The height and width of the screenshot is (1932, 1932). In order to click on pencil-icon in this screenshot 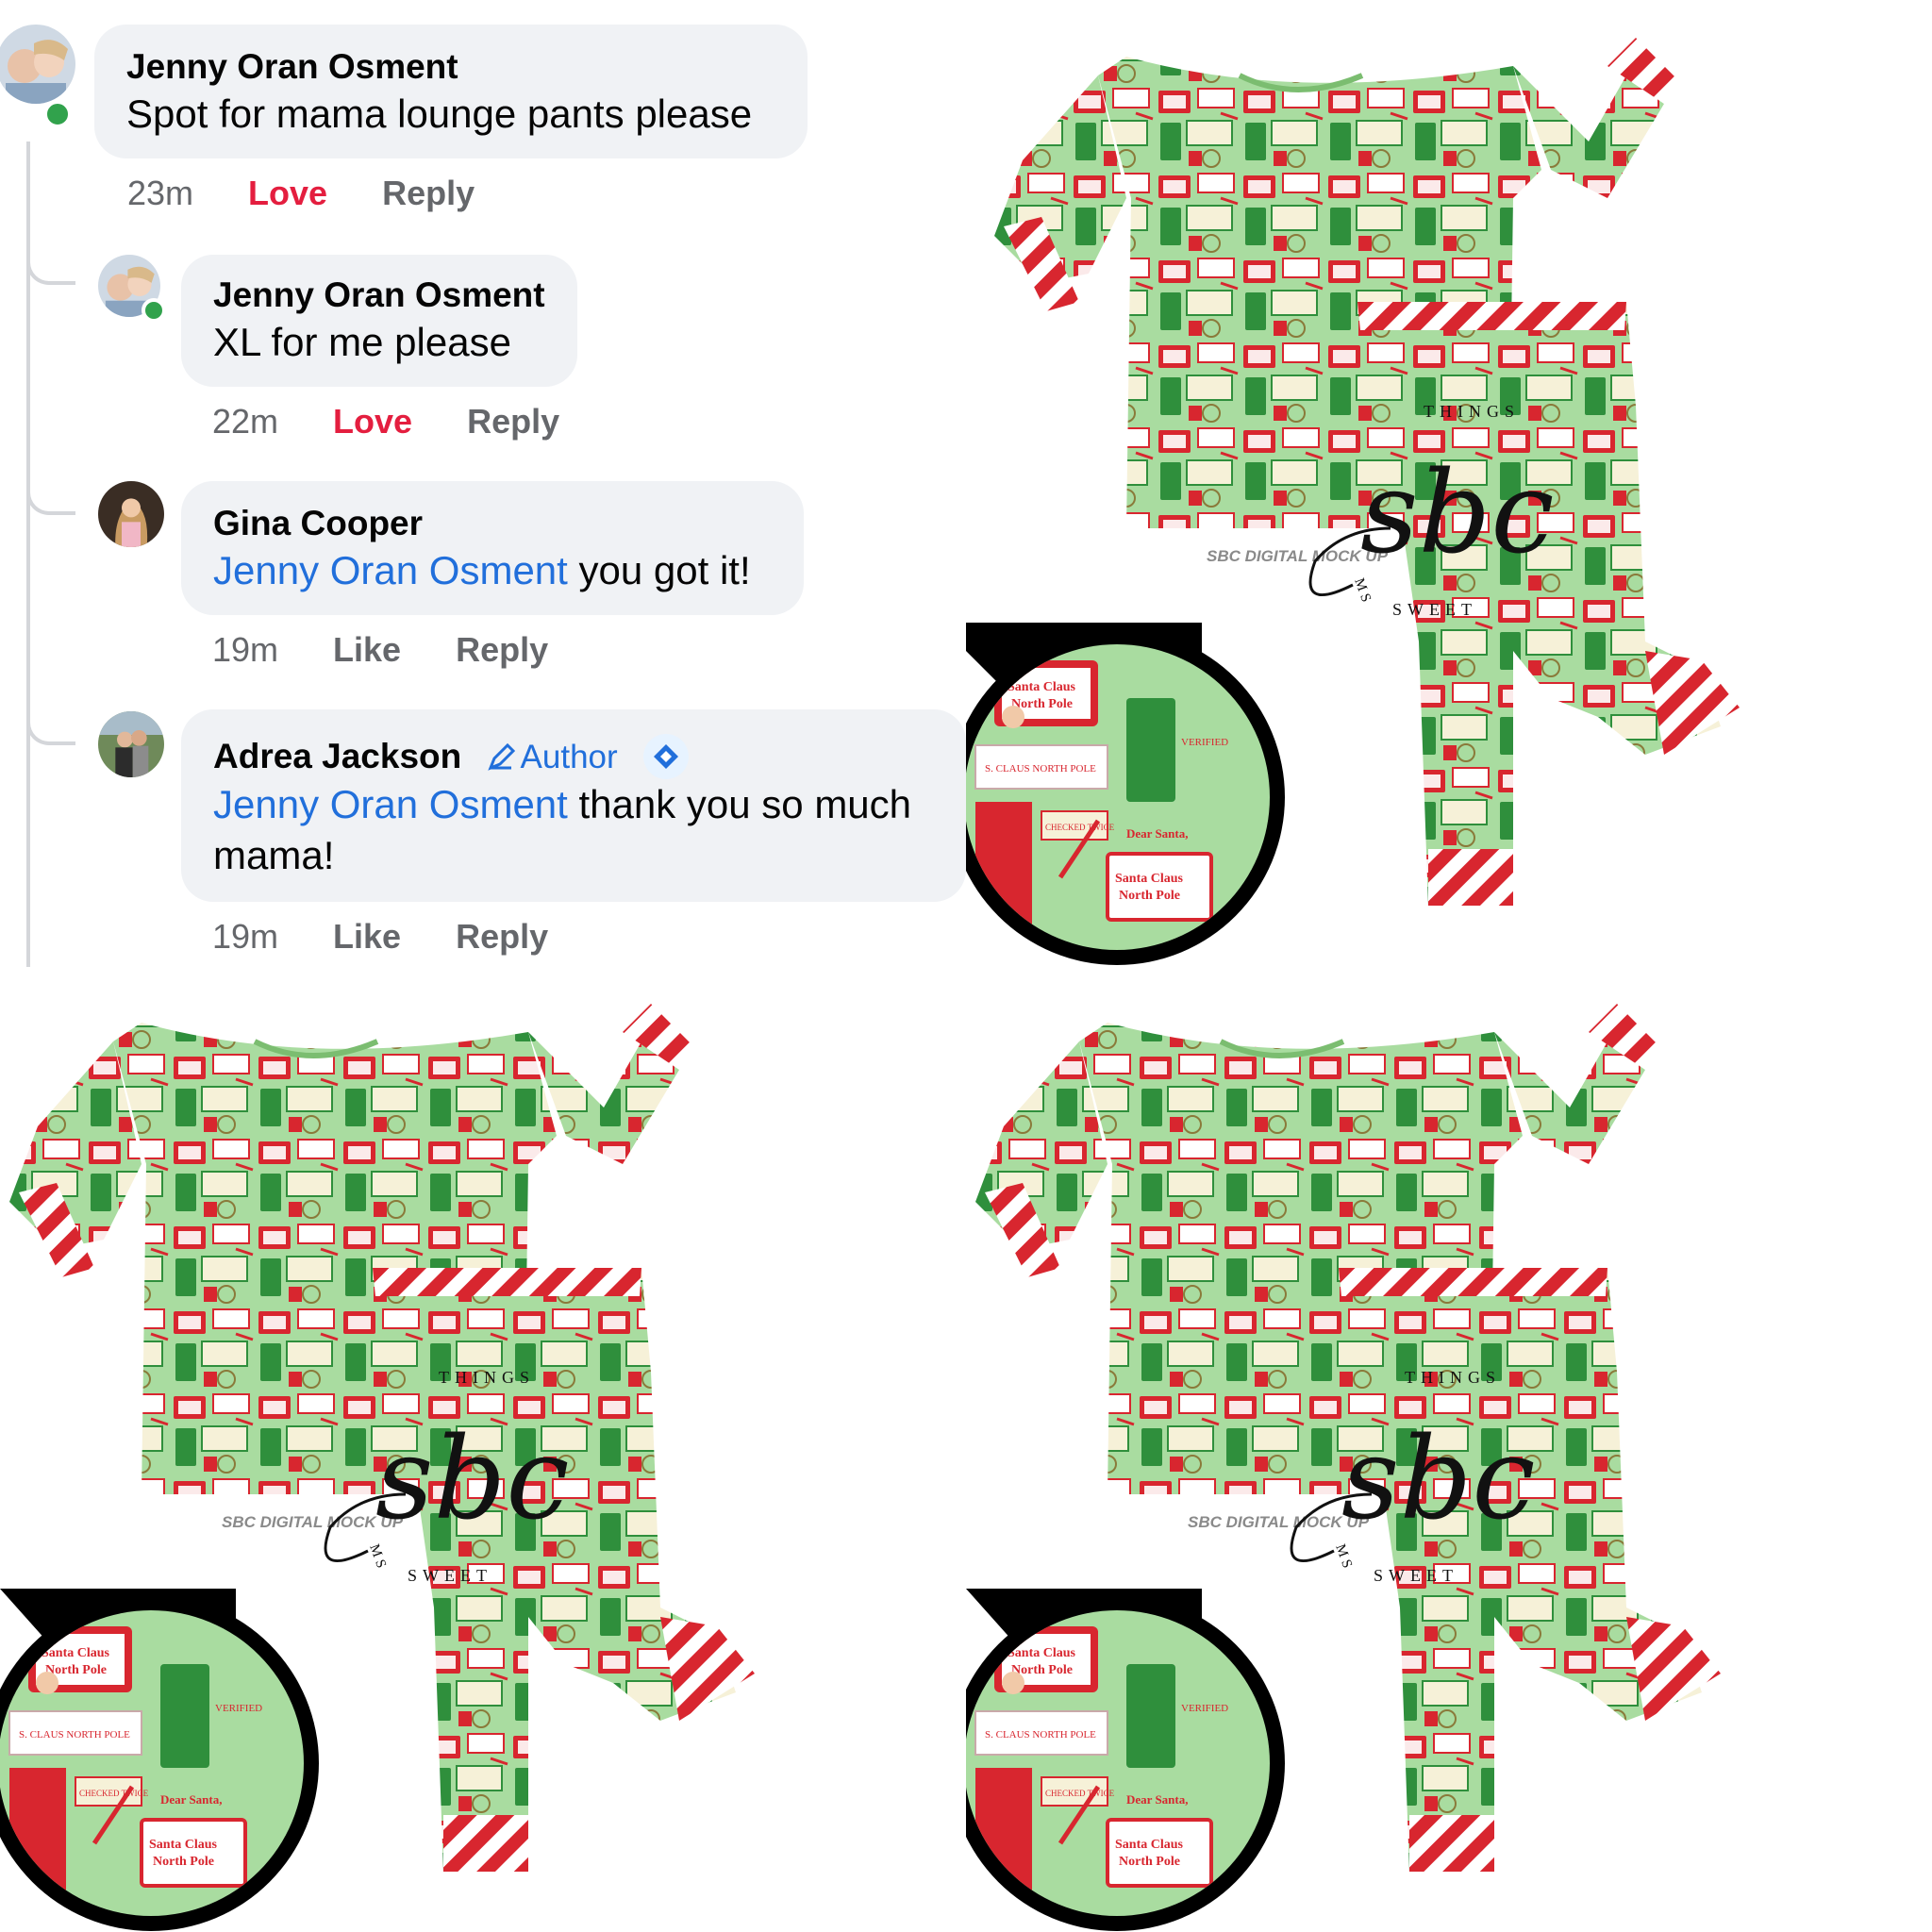, I will do `click(501, 757)`.